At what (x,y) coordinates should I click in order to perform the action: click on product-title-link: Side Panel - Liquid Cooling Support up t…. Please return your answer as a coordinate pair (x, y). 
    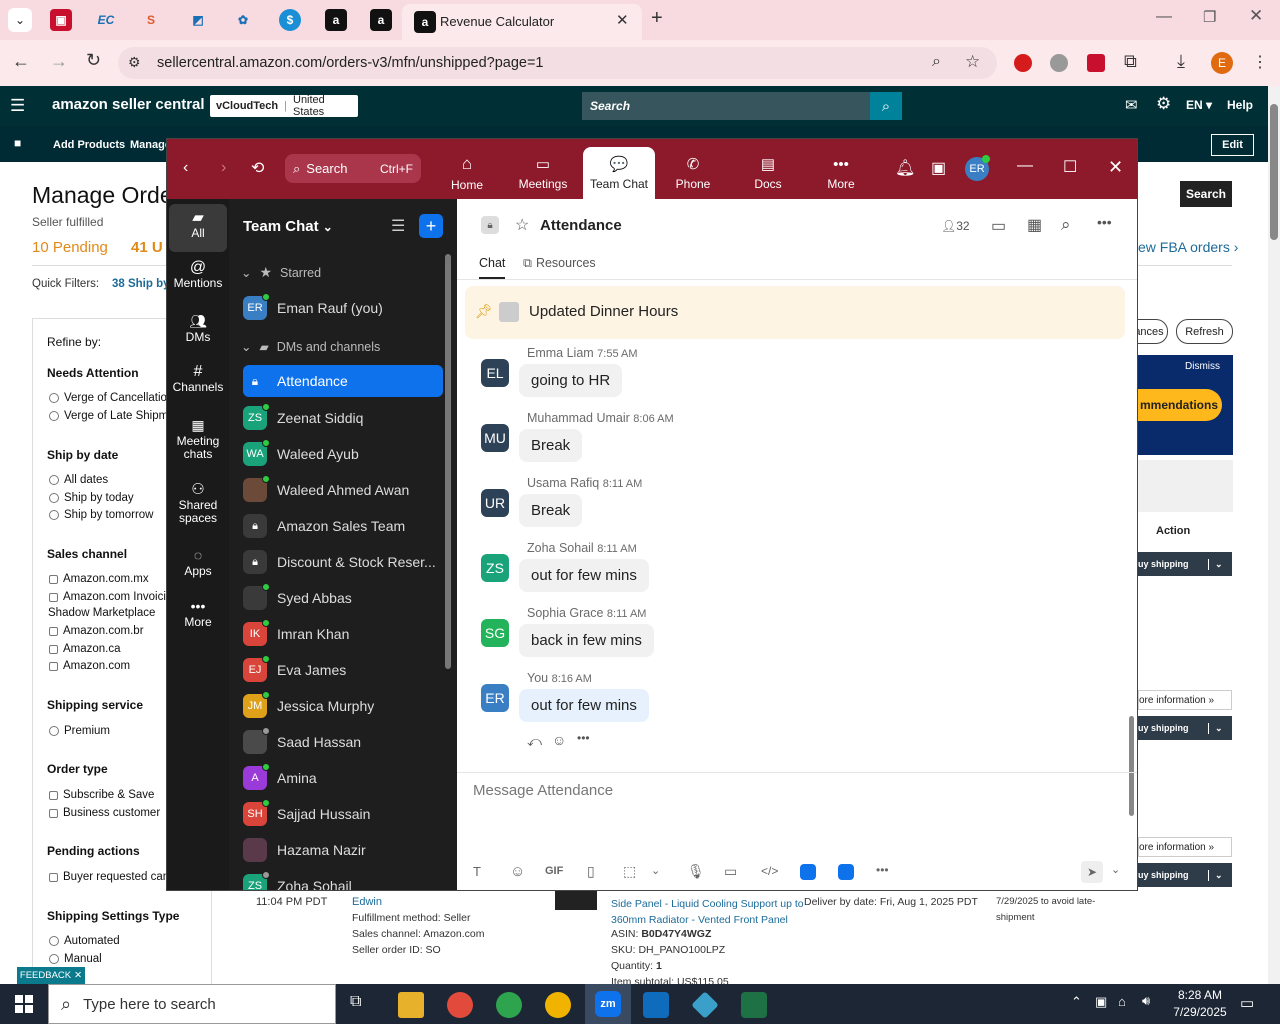
    Looking at the image, I should click on (707, 912).